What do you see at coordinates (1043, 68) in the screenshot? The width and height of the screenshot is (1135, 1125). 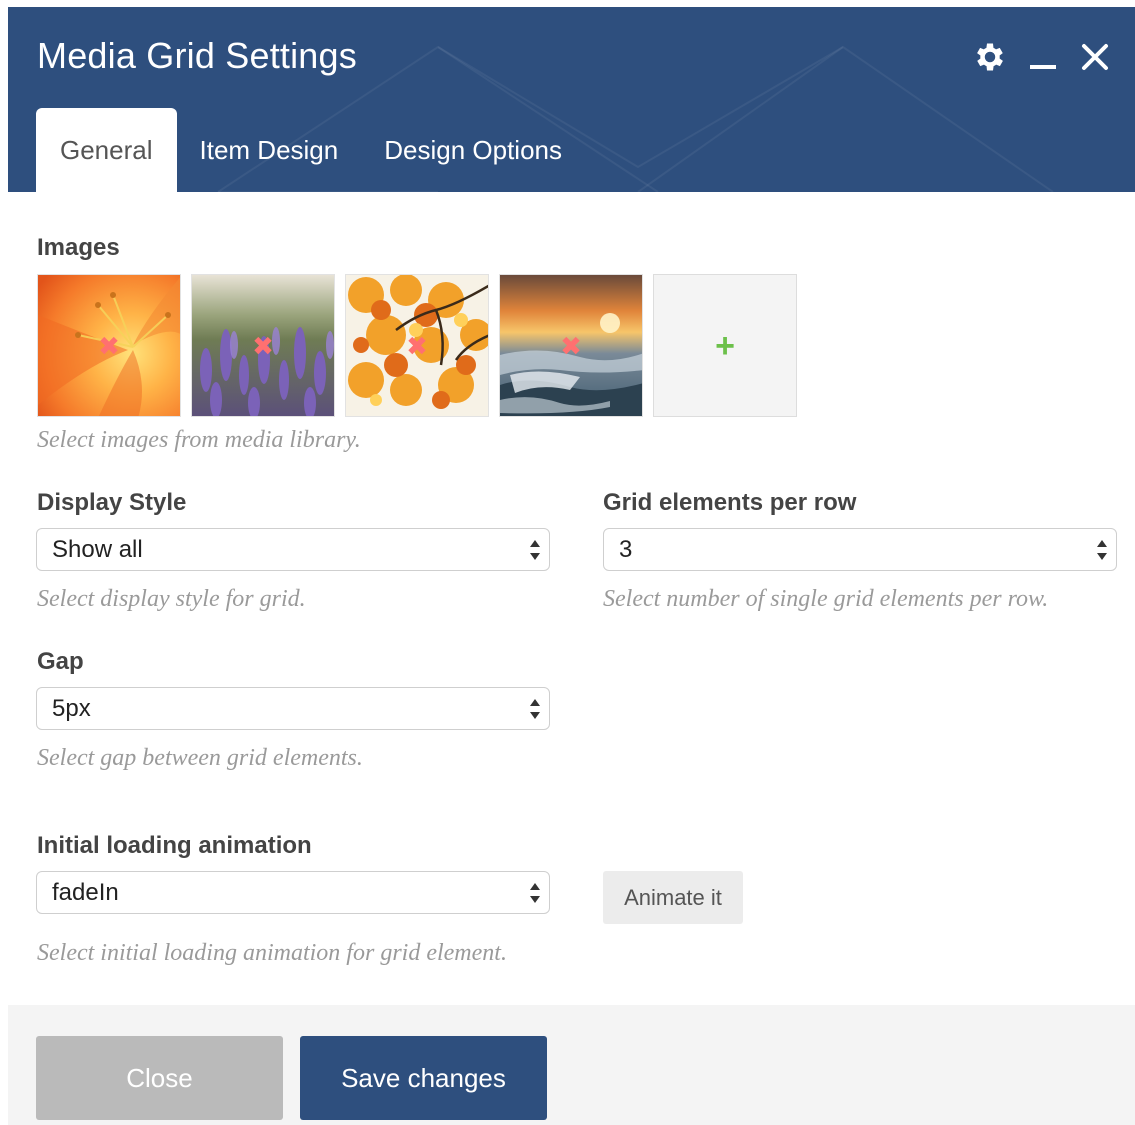 I see `minimize-icon` at bounding box center [1043, 68].